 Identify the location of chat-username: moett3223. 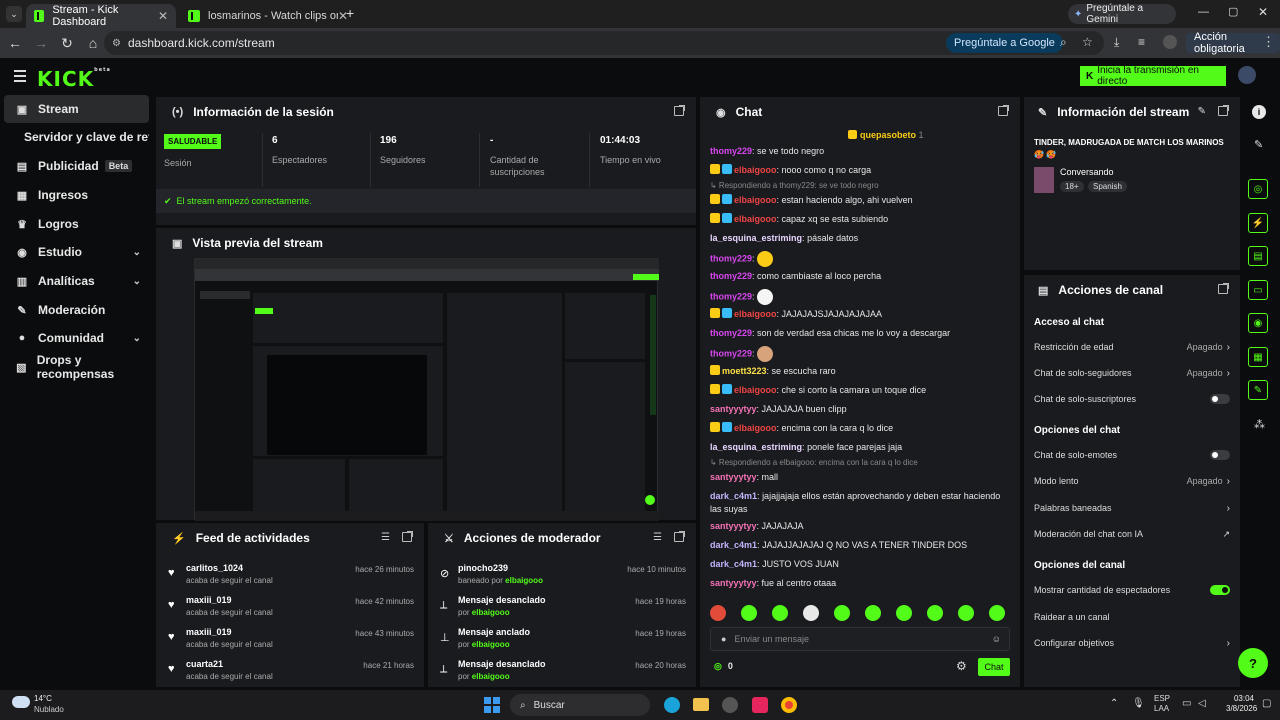
(744, 371).